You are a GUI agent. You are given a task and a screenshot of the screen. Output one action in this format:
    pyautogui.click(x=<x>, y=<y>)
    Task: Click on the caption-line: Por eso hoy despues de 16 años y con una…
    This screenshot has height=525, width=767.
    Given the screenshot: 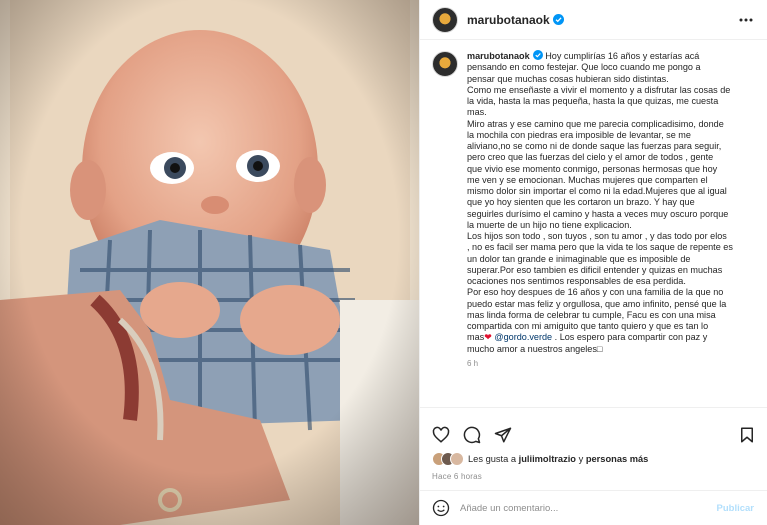 What is the action you would take?
    pyautogui.click(x=595, y=292)
    